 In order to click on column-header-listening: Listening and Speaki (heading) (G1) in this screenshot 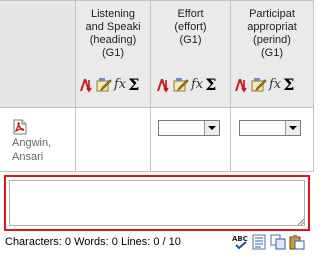, I will do `click(113, 34)`.